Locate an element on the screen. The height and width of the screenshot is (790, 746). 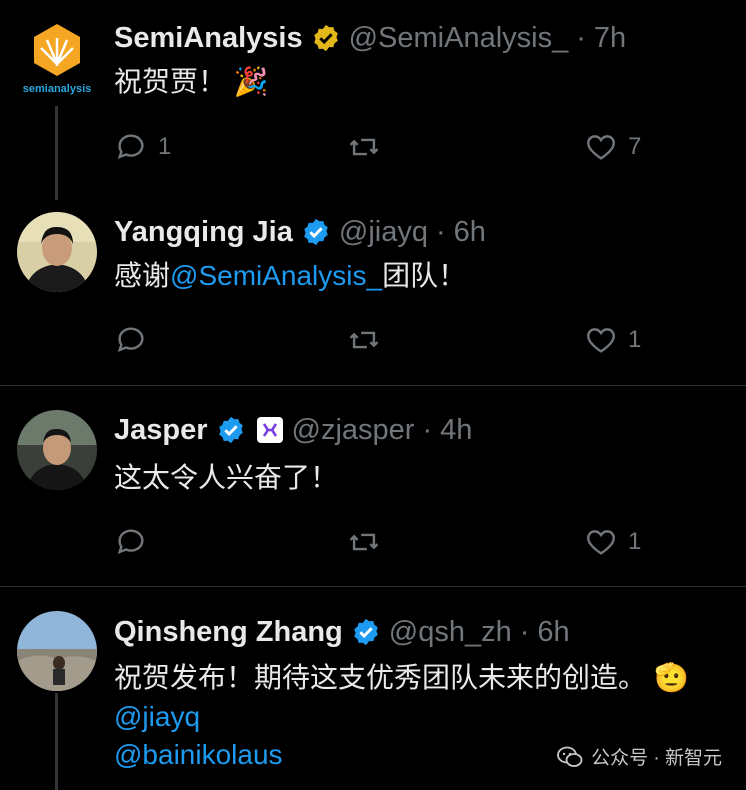
author-name: SemiAnalysis is located at coordinates (208, 38).